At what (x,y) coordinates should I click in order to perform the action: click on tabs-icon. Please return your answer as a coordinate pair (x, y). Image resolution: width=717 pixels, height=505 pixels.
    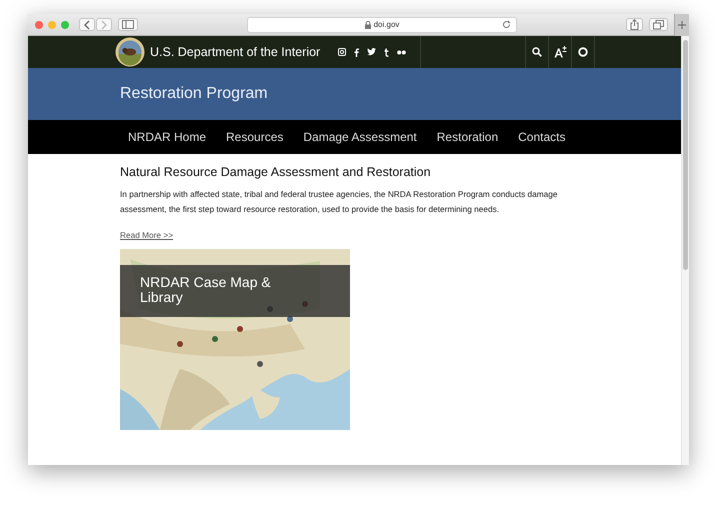
    Looking at the image, I should click on (658, 25).